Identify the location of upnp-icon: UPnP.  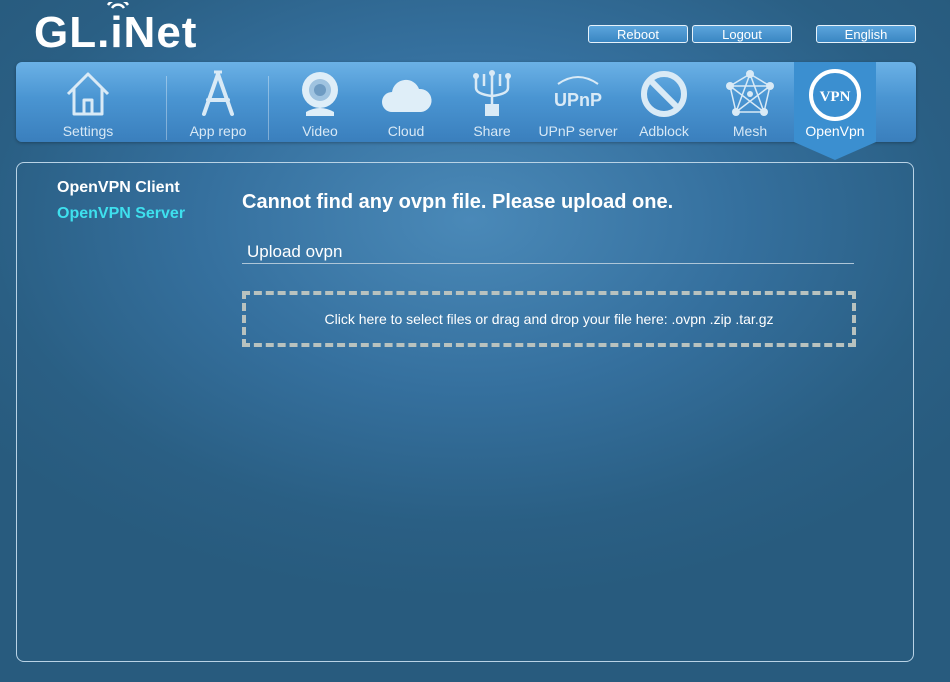
(578, 93).